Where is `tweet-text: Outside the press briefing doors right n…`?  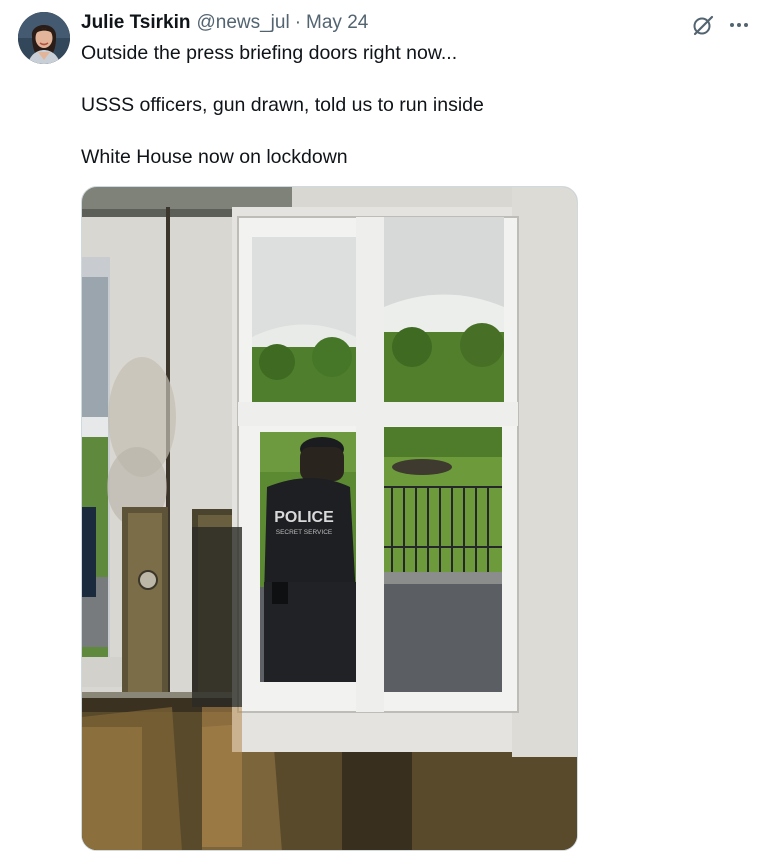
tweet-text: Outside the press briefing doors right n… is located at coordinates (411, 105).